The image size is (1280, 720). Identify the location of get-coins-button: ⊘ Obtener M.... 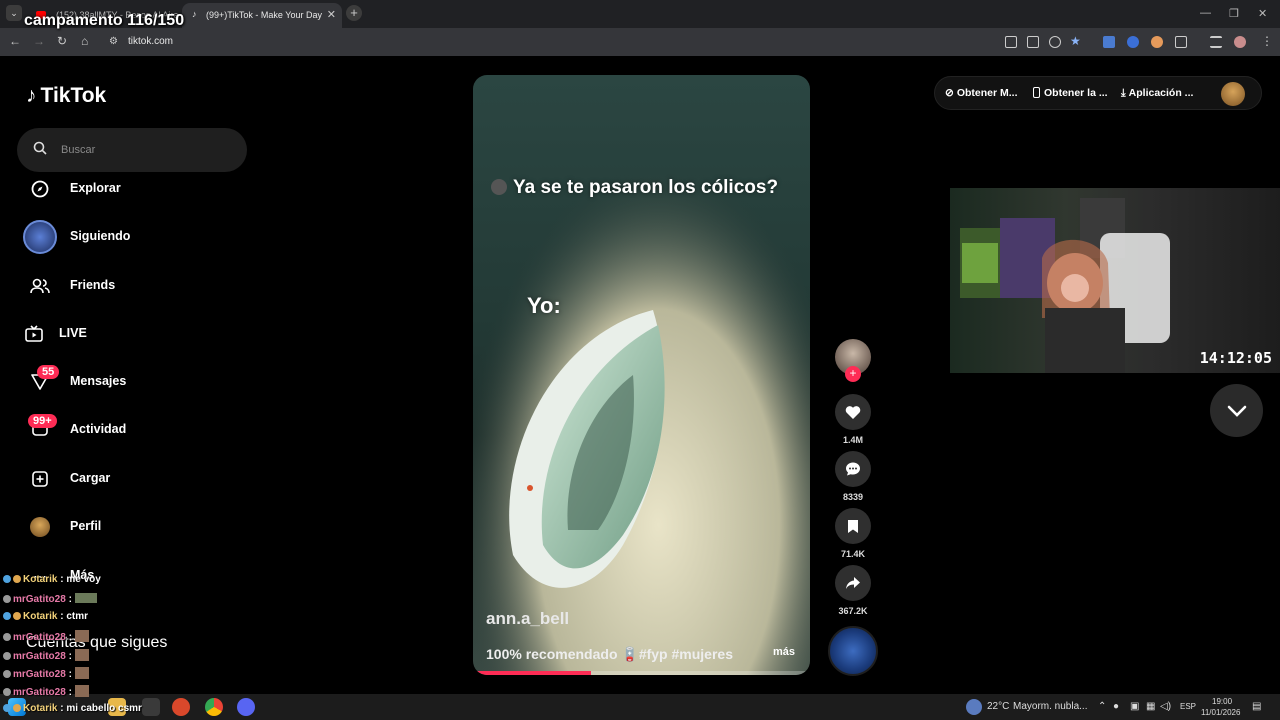
(981, 93).